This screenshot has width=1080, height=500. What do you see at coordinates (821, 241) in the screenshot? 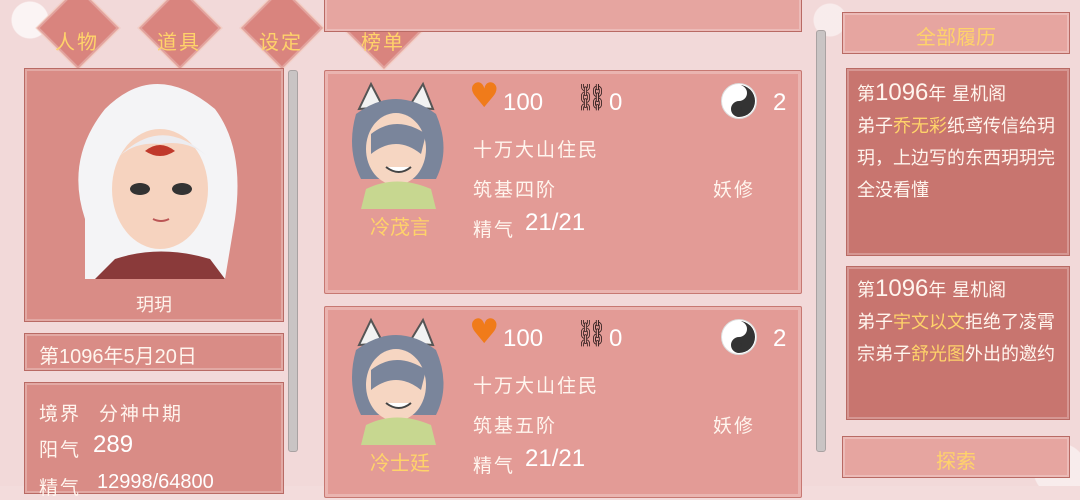
I see `cards-scrollbar` at bounding box center [821, 241].